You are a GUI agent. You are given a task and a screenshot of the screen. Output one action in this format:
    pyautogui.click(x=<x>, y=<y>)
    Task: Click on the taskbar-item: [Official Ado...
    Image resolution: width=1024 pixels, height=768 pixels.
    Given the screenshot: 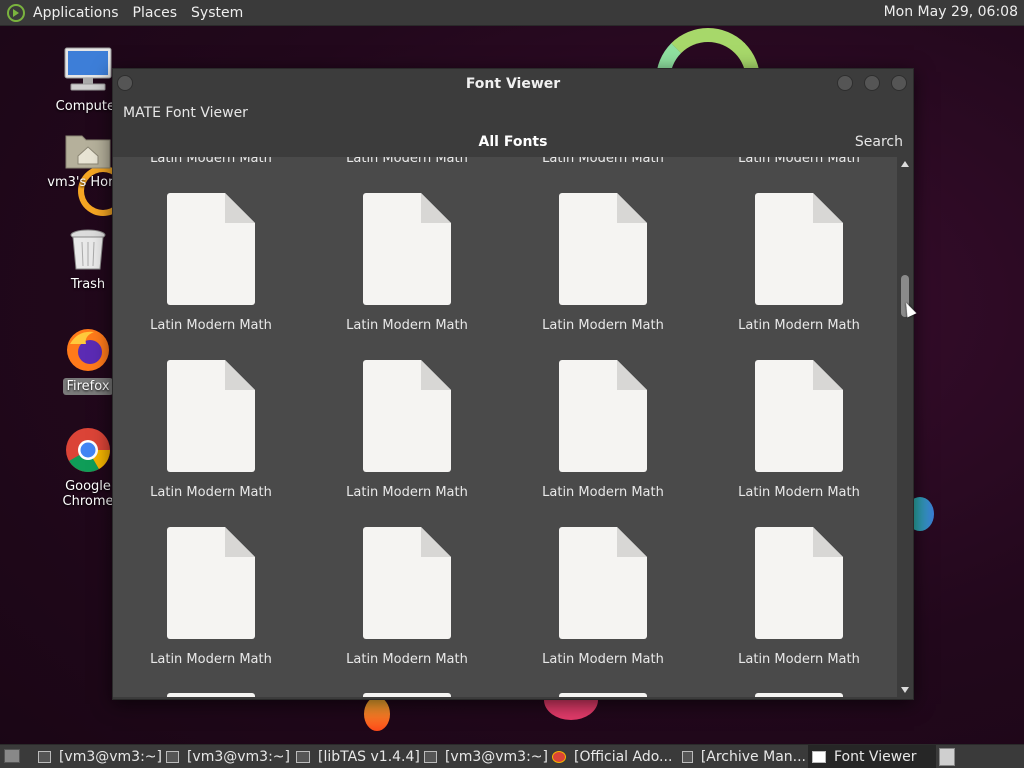 What is the action you would take?
    pyautogui.click(x=615, y=756)
    